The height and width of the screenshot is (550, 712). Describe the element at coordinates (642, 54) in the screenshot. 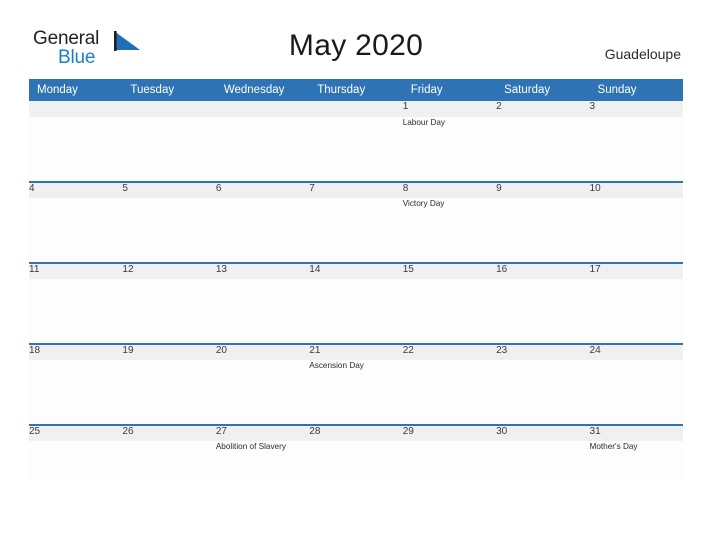

I see `region-label: Guadeloupe` at that location.